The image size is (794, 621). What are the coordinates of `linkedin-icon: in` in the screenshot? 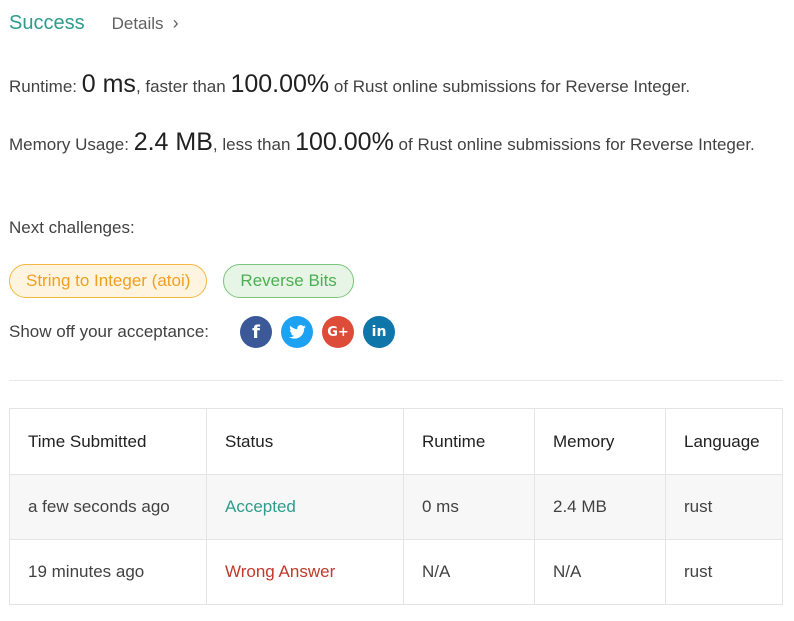 It's located at (379, 332).